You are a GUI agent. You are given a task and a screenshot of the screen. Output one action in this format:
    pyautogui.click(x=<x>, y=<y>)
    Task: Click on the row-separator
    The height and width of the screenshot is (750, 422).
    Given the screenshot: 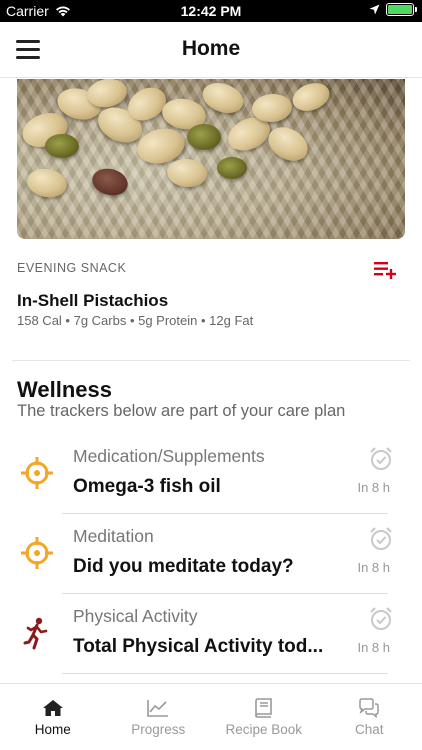 What is the action you would take?
    pyautogui.click(x=225, y=673)
    